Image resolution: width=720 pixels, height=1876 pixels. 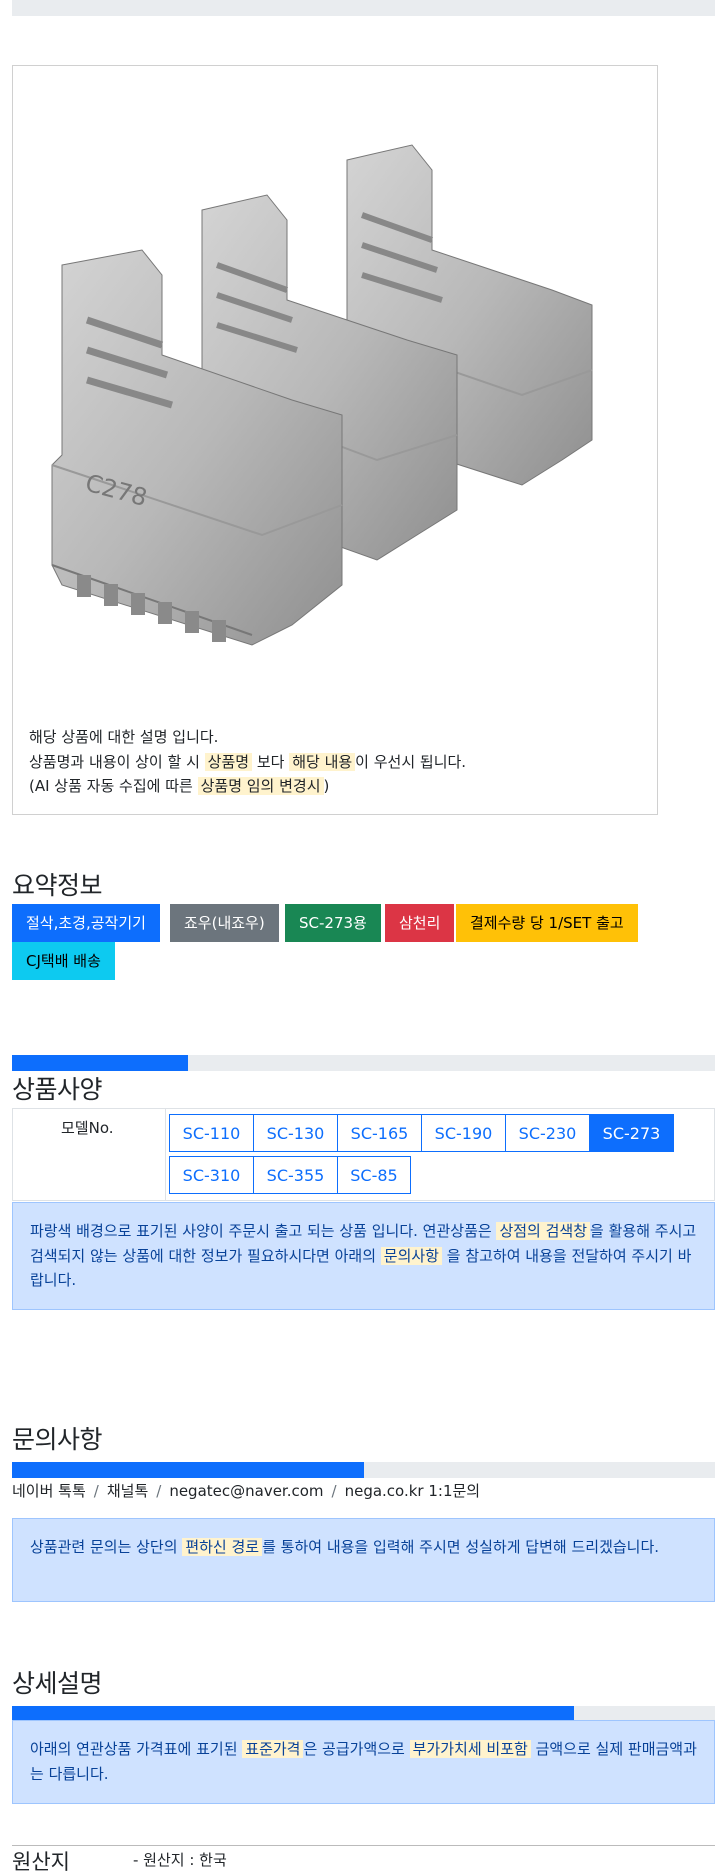 I want to click on highlight-vat-excluded: 부가가치세 비포함, so click(x=470, y=1749).